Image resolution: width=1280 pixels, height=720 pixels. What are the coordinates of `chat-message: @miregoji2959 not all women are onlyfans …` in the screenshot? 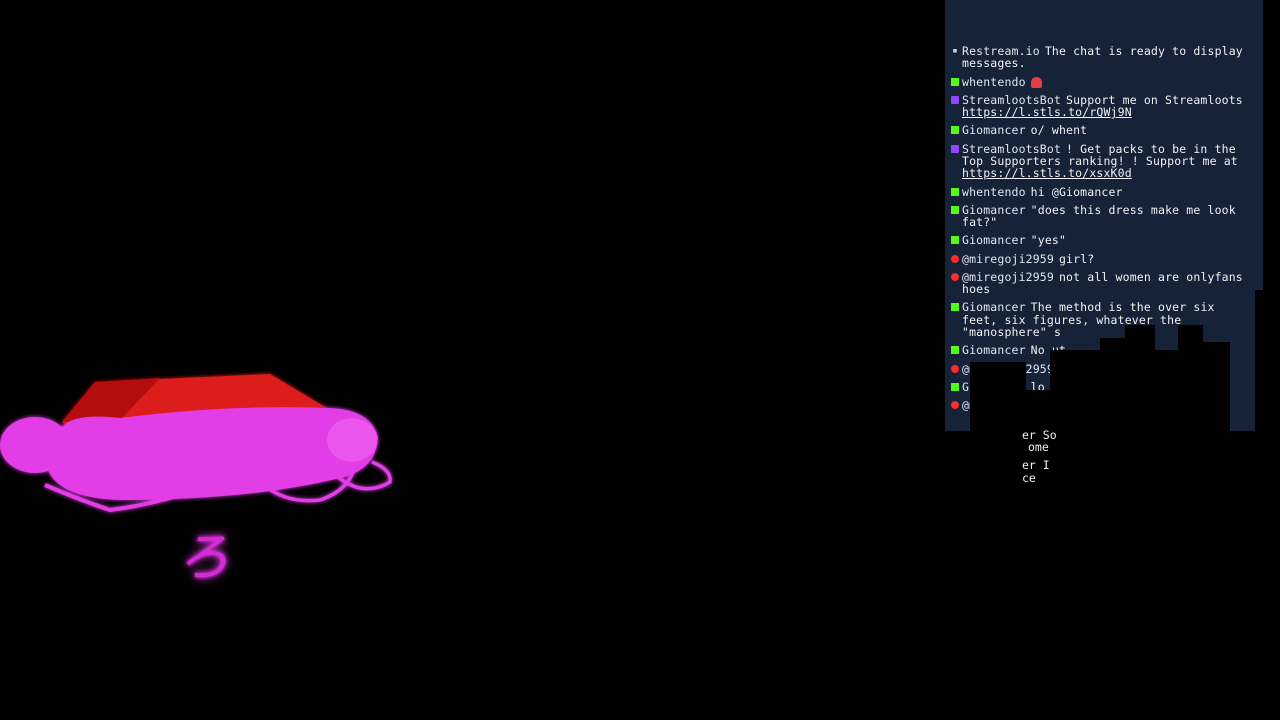 It's located at (1103, 283).